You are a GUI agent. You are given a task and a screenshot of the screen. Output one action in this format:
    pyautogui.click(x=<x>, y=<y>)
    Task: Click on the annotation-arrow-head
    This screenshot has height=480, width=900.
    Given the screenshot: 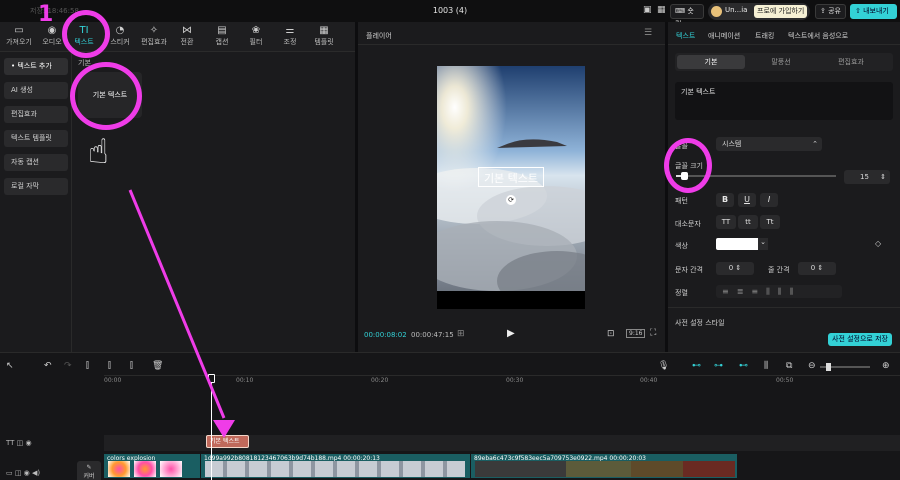 What is the action you would take?
    pyautogui.click(x=224, y=429)
    